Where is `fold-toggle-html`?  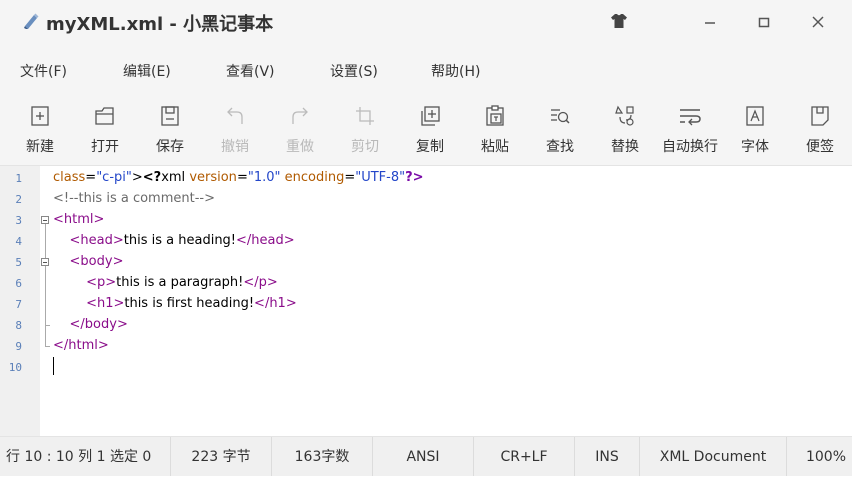
fold-toggle-html is located at coordinates (45, 220).